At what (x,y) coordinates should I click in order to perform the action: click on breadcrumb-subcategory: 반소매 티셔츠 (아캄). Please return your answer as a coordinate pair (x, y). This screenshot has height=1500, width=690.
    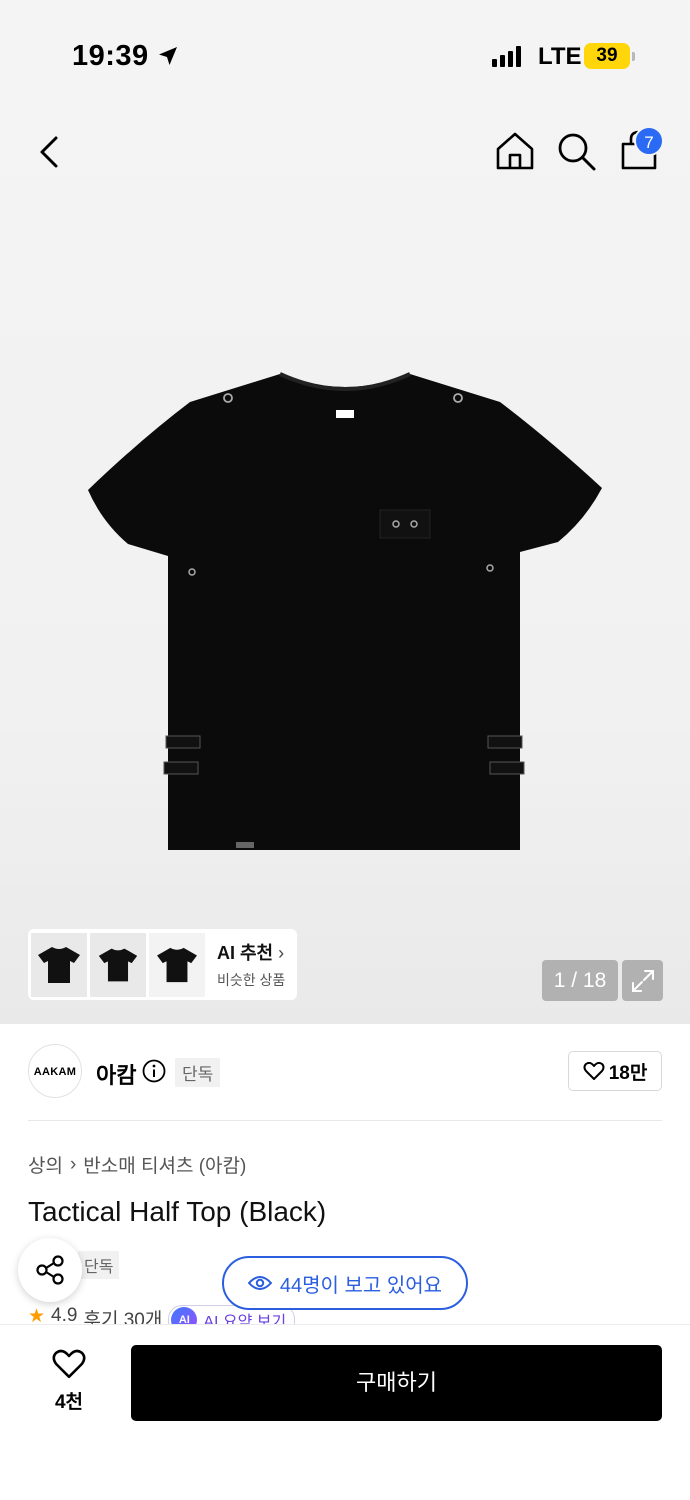
    Looking at the image, I should click on (164, 1164).